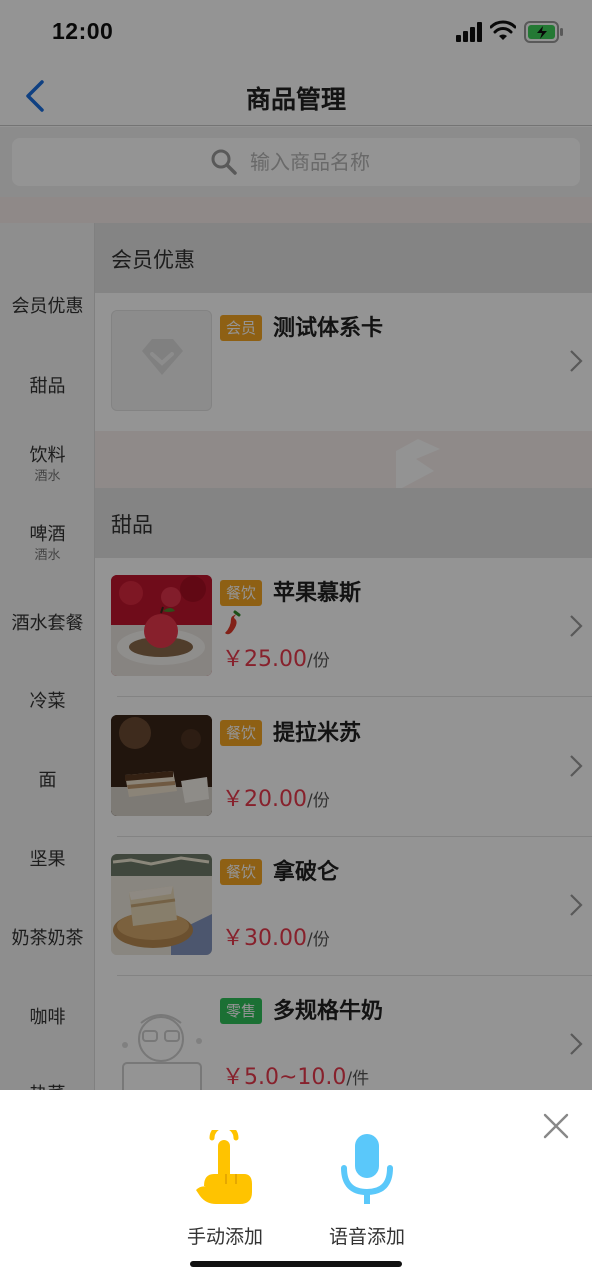  I want to click on manual-add-label: 手动添加, so click(224, 1237).